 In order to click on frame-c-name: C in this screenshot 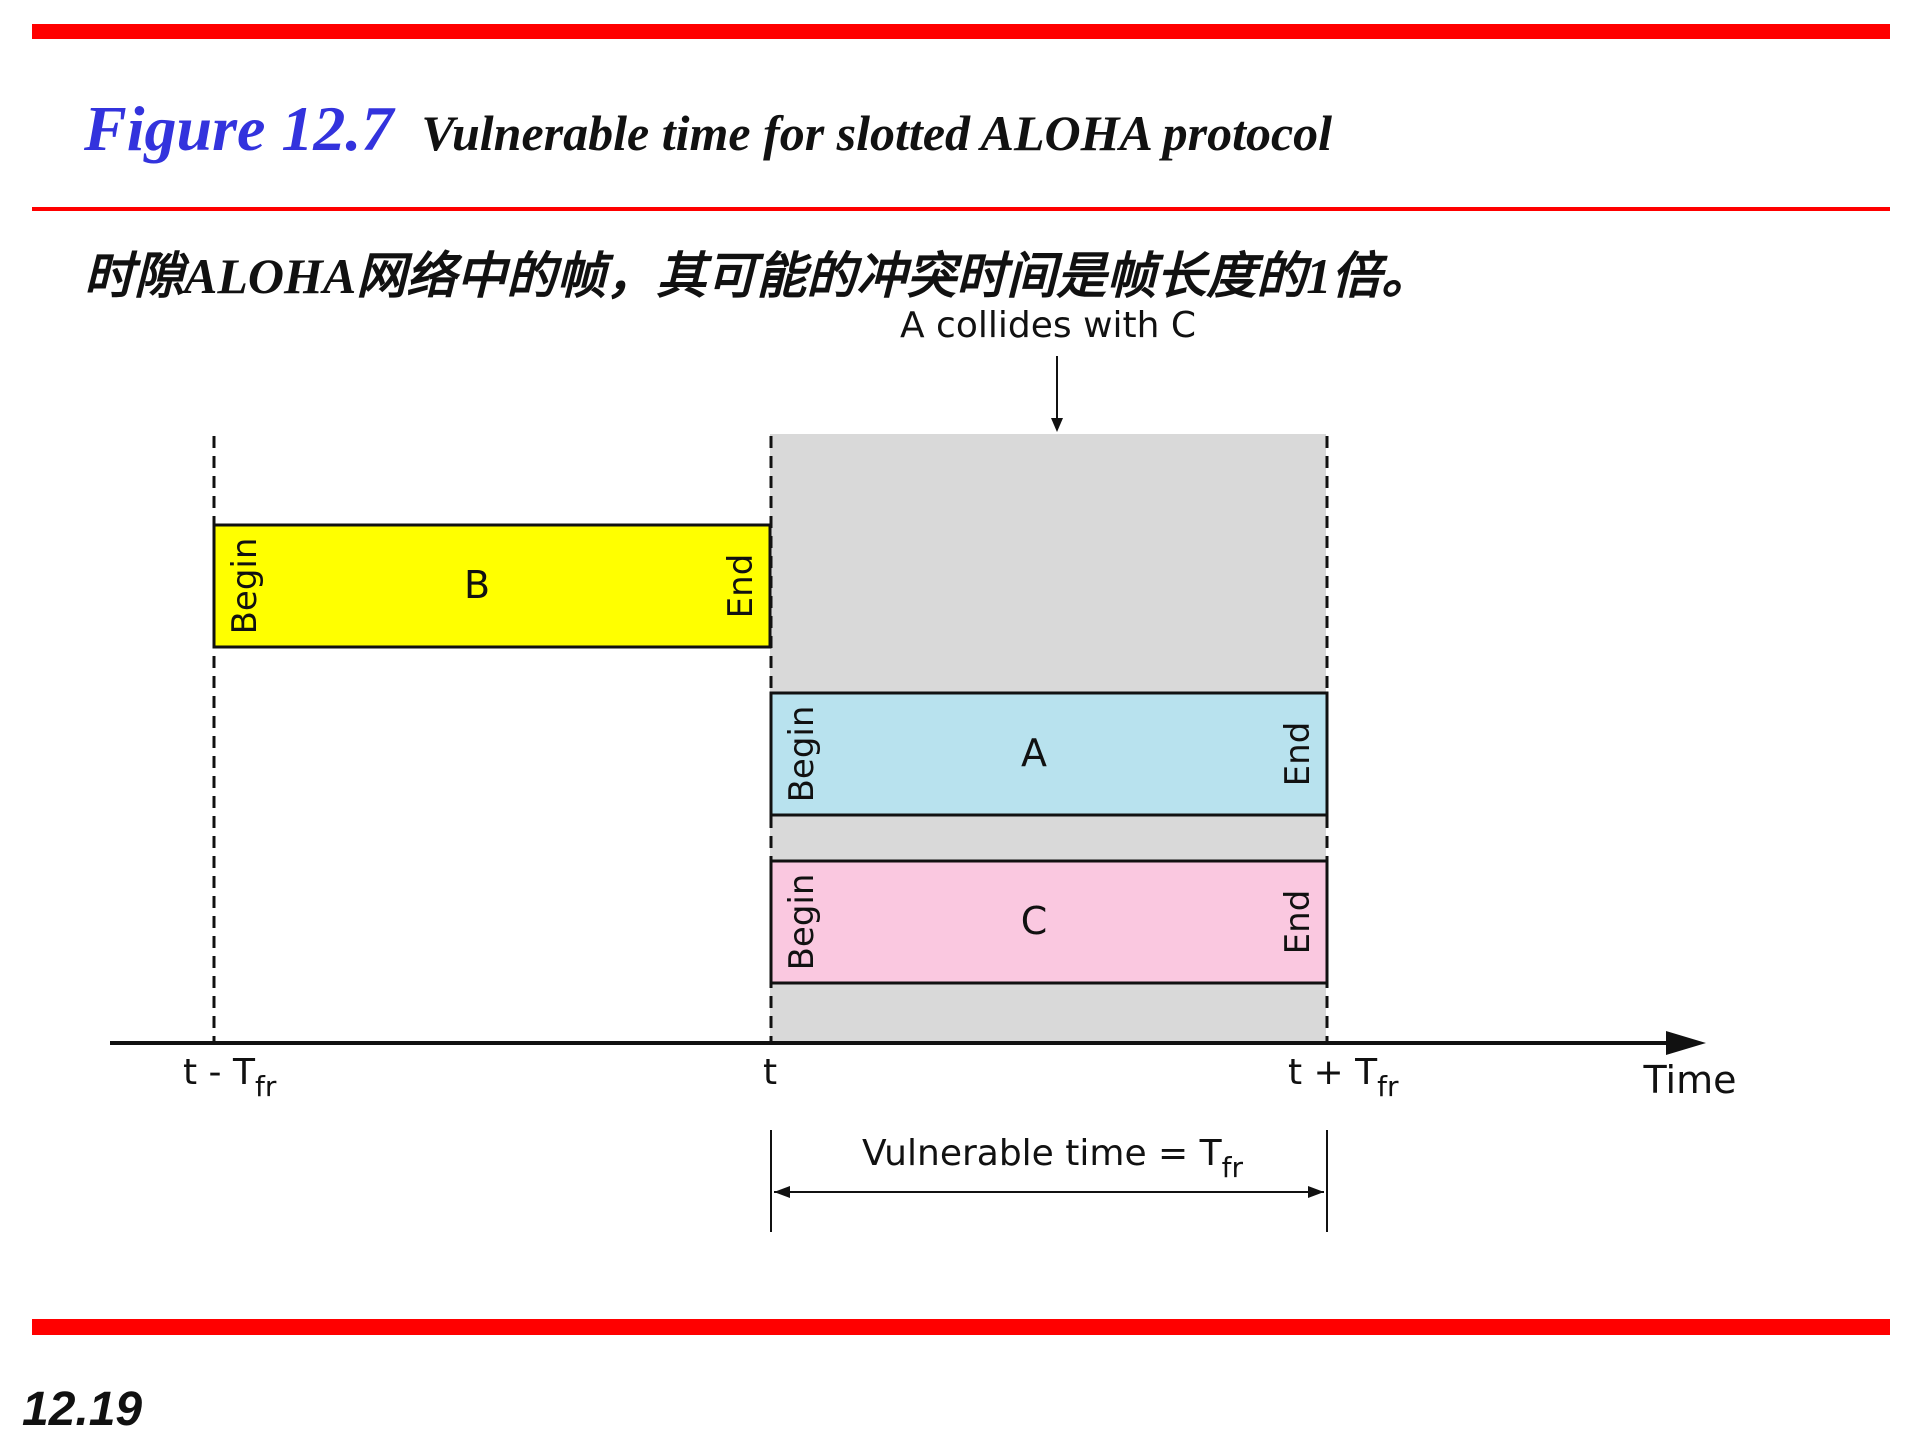, I will do `click(1034, 921)`.